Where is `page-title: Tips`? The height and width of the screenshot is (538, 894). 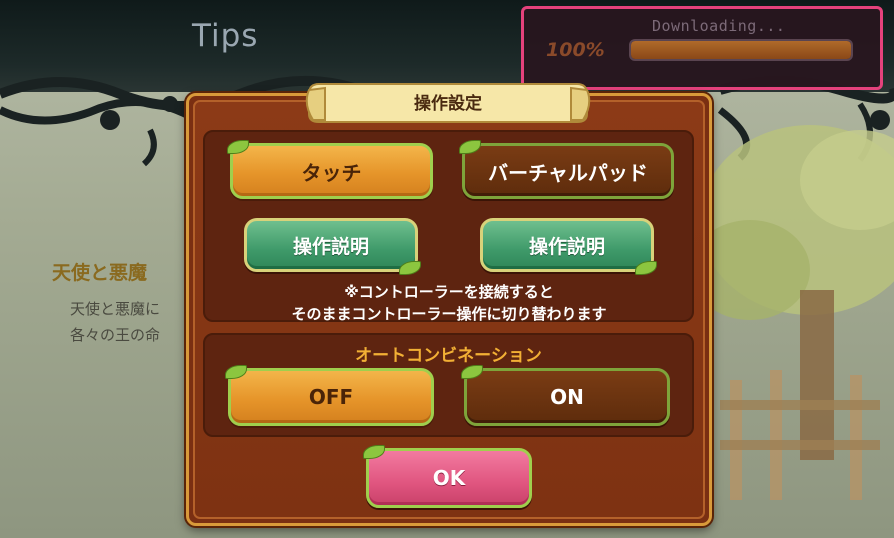 page-title: Tips is located at coordinates (225, 36).